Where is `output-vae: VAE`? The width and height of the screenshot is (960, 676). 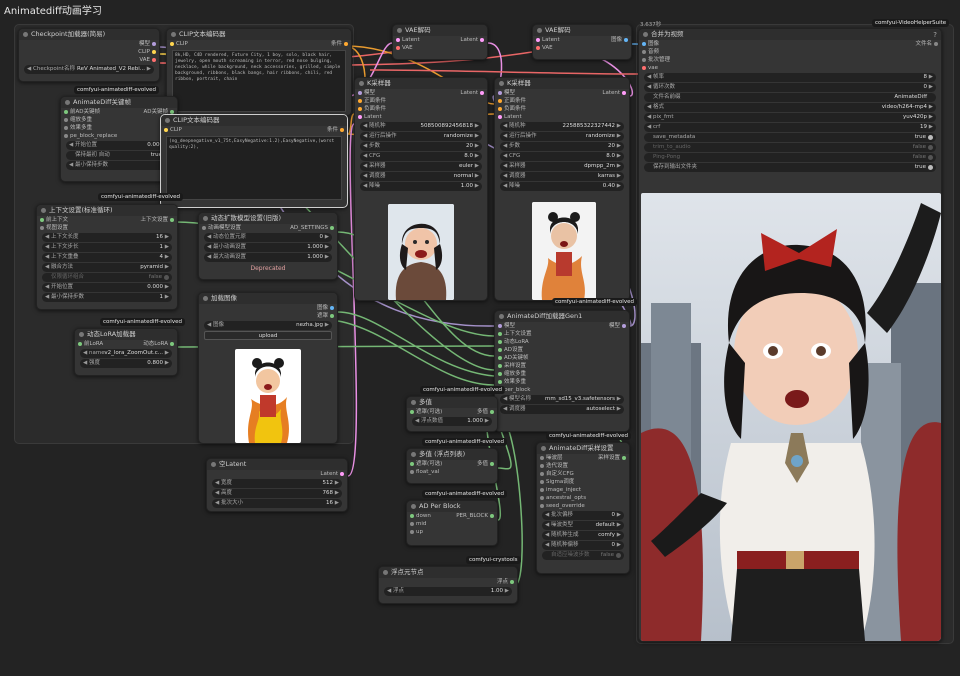
output-vae: VAE is located at coordinates (144, 60).